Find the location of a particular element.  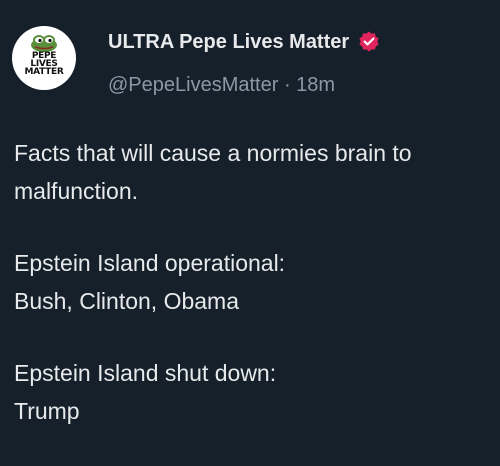

pepe-frog-icon is located at coordinates (44, 43).